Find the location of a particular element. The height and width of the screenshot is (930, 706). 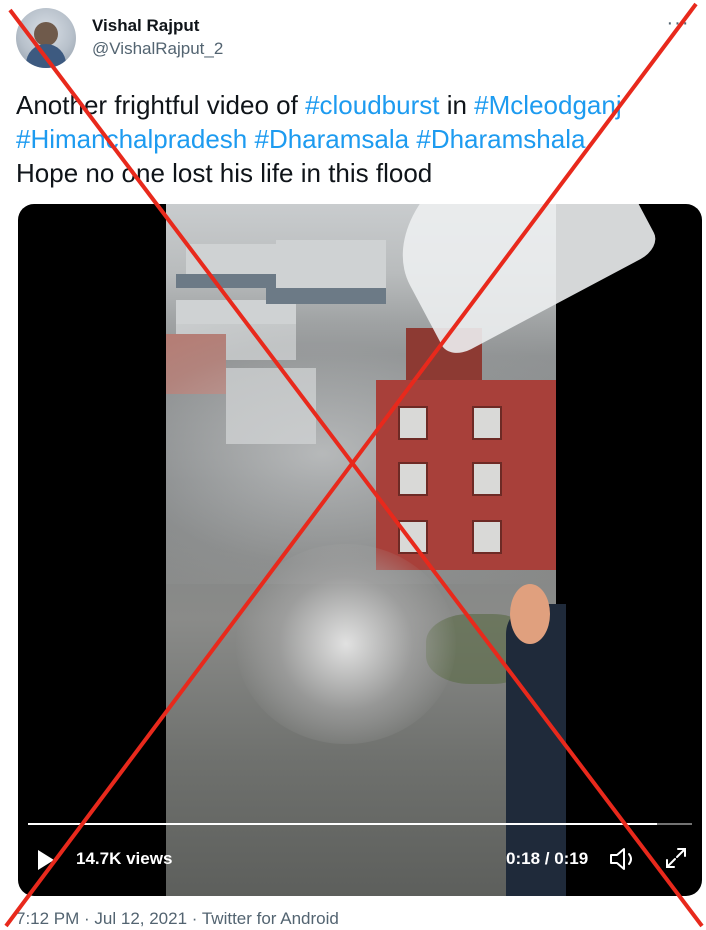

progress-fill is located at coordinates (342, 824).